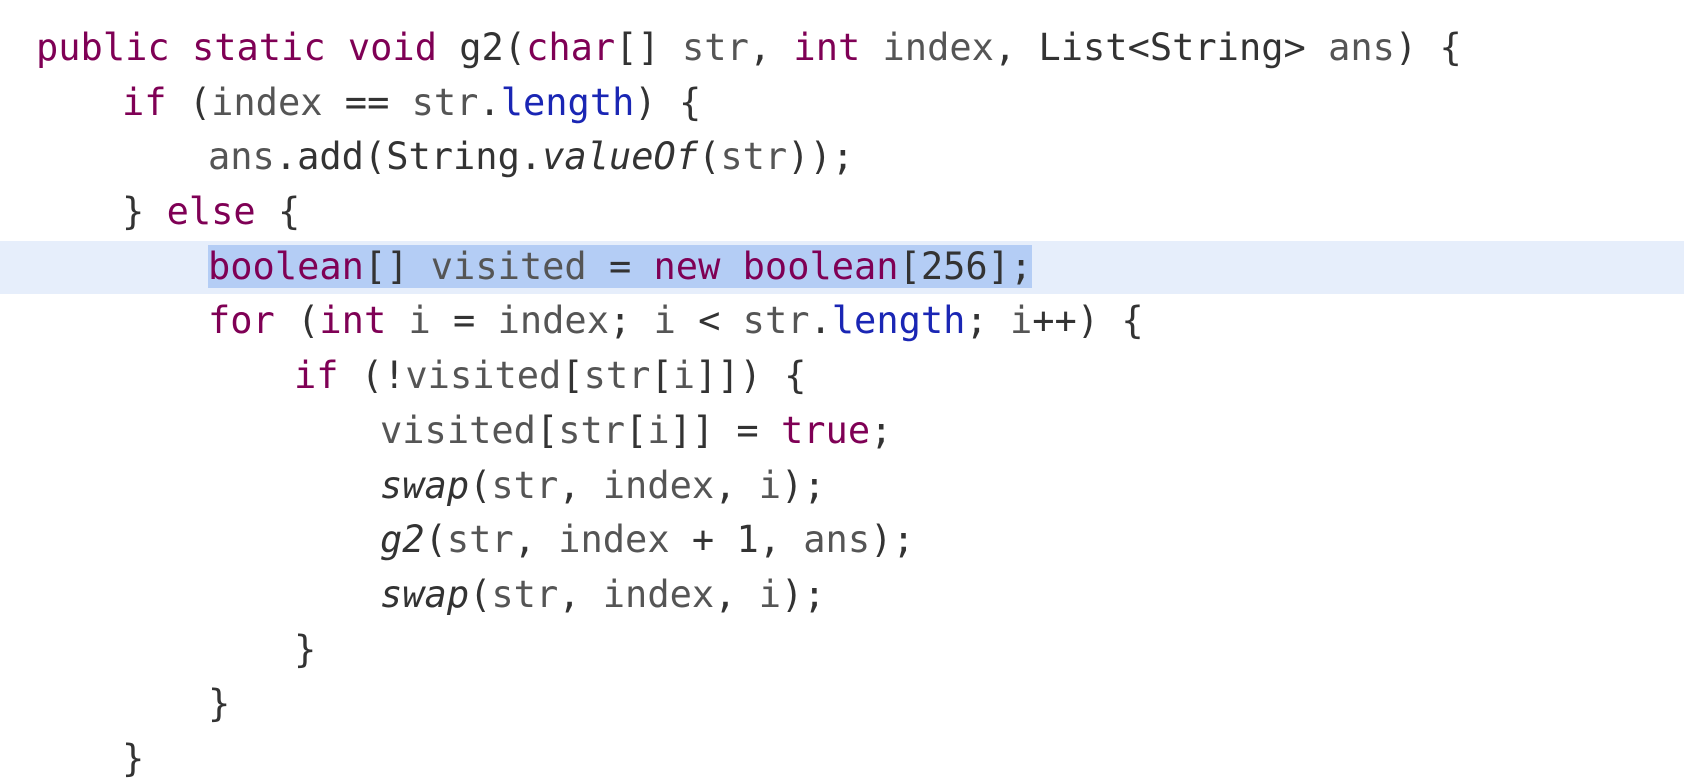 The image size is (1684, 783). I want to click on code-line: g2(str, index + 1, ans);, so click(731, 540).